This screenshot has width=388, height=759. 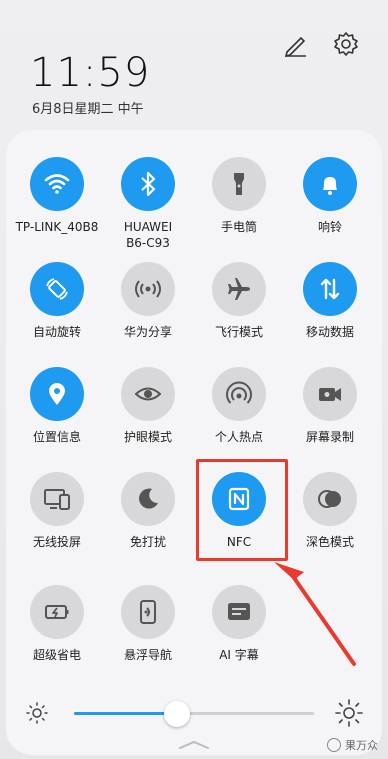 I want to click on nfc-highlight-box, so click(x=242, y=510).